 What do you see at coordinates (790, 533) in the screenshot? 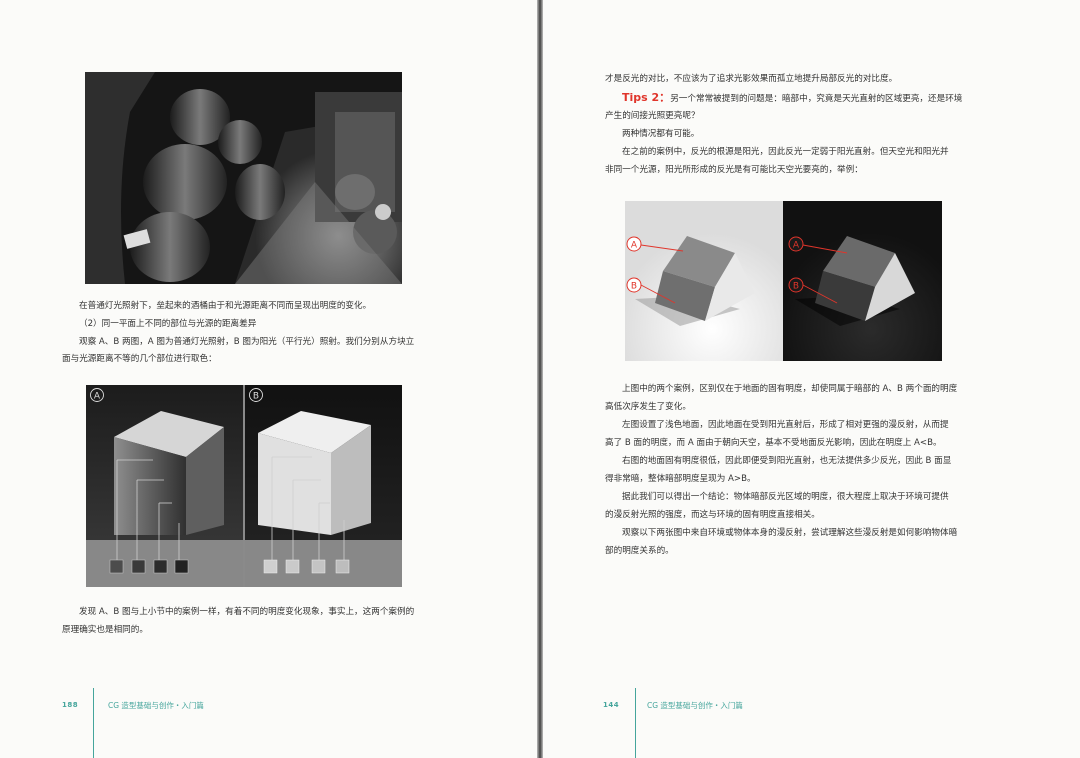
I see `paragraph-5-line-1: 观察以下两张图中来自环境或物体本身的漫反射，尝试理解这些漫反射是如何影响物体暗` at bounding box center [790, 533].